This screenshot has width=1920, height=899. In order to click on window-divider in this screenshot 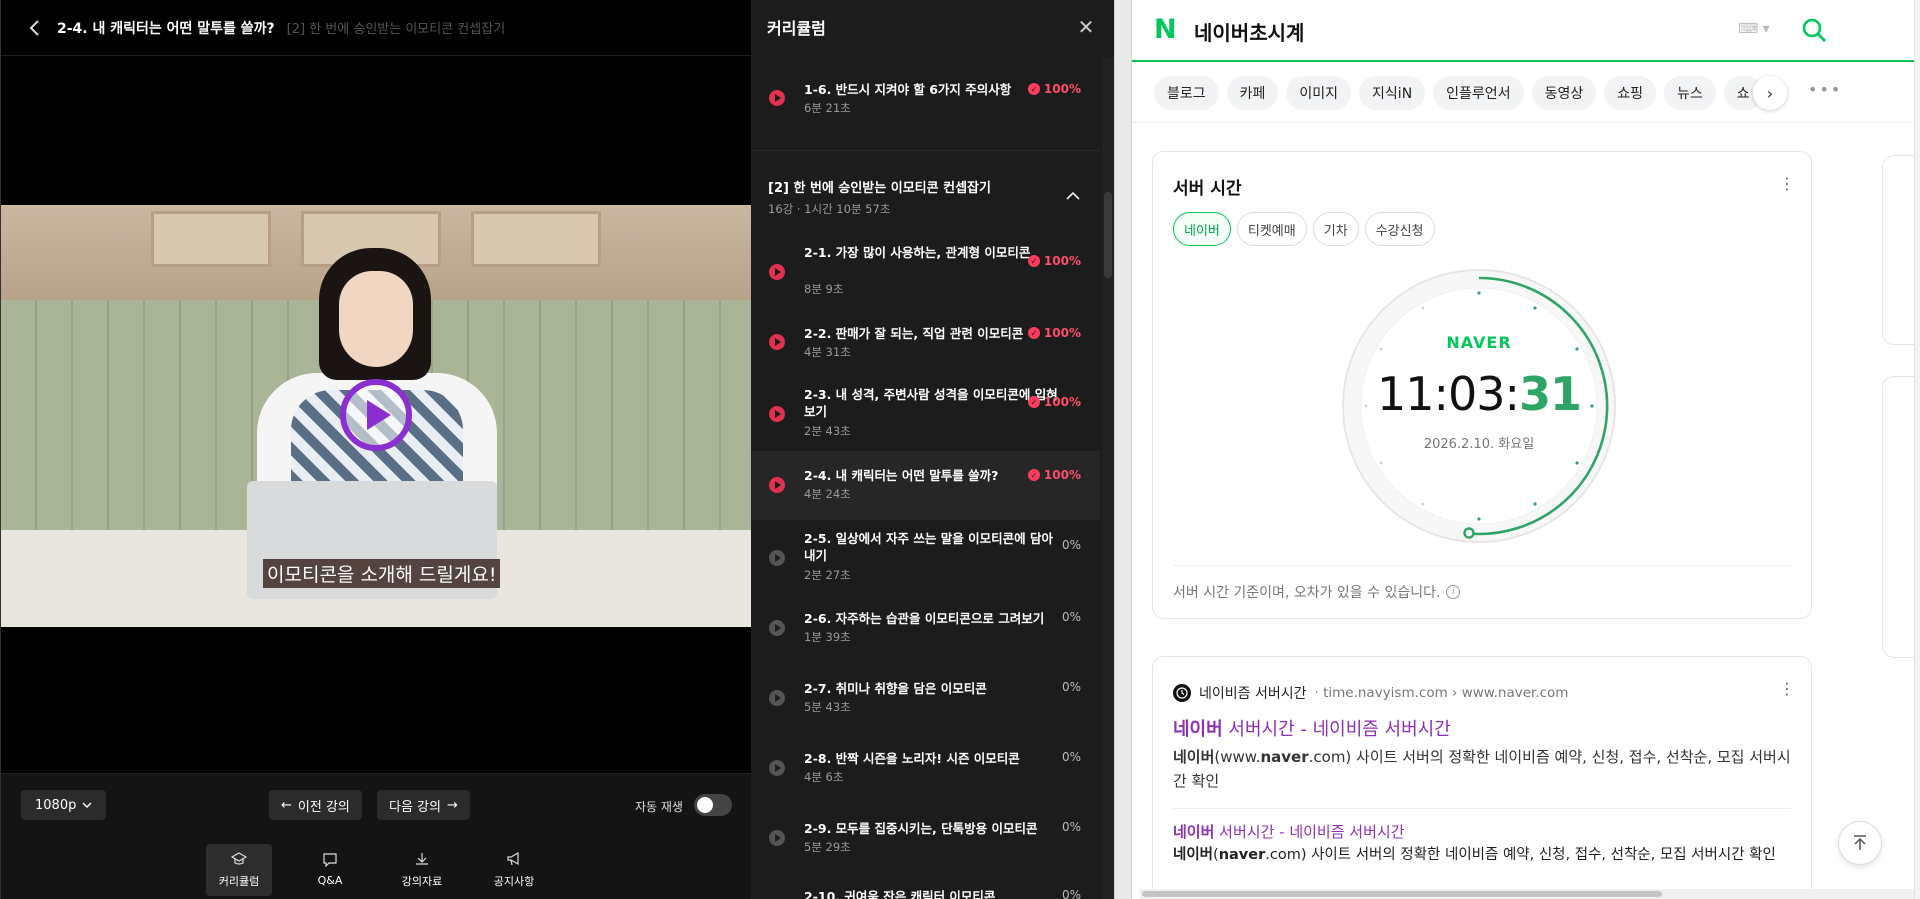, I will do `click(1123, 449)`.